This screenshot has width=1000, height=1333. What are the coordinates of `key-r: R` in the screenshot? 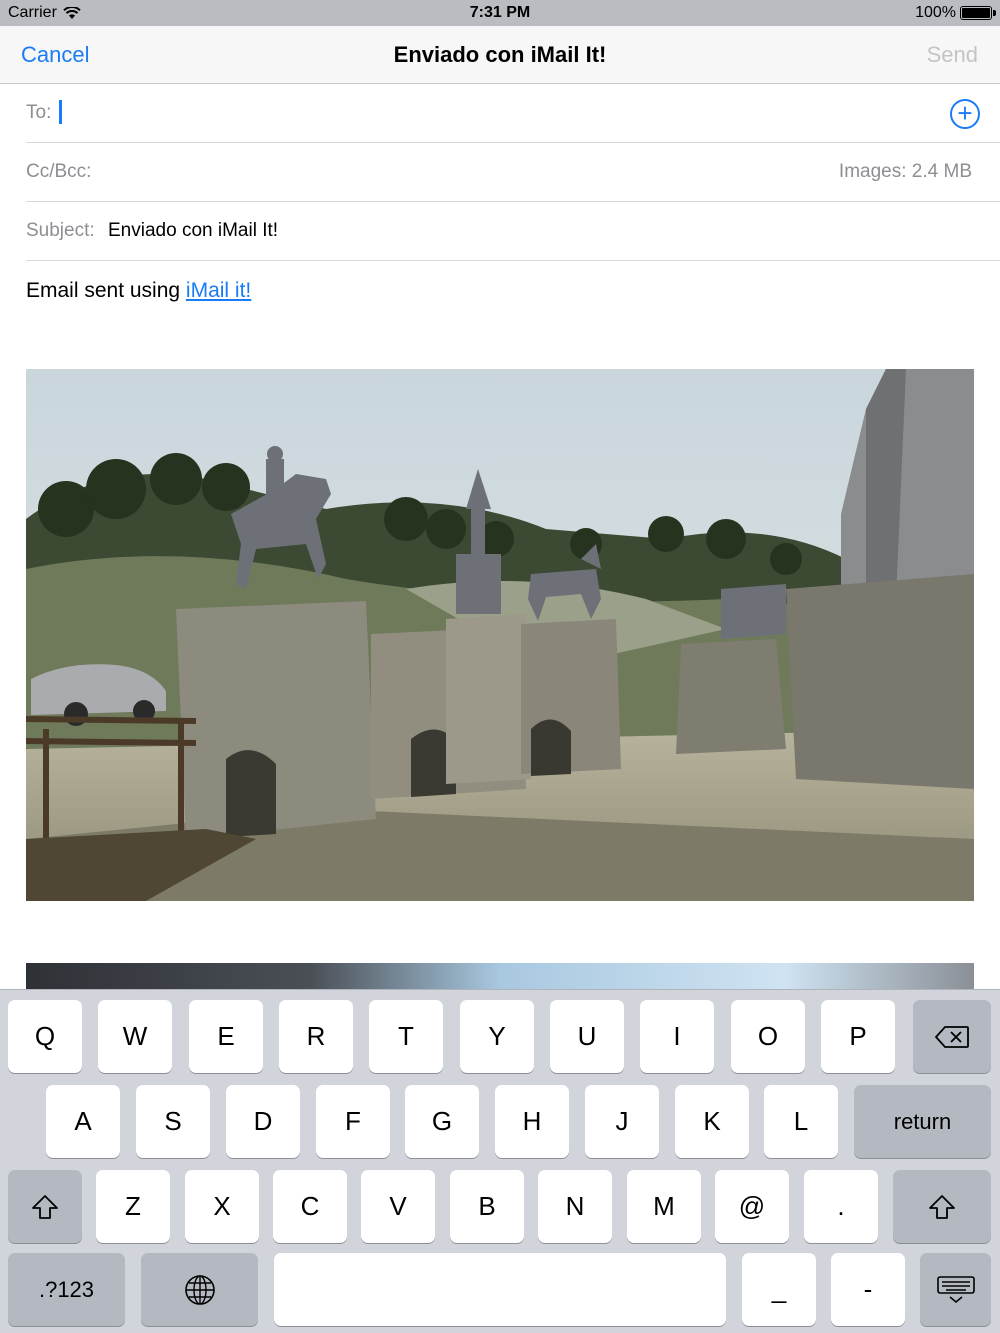 It's located at (316, 1036).